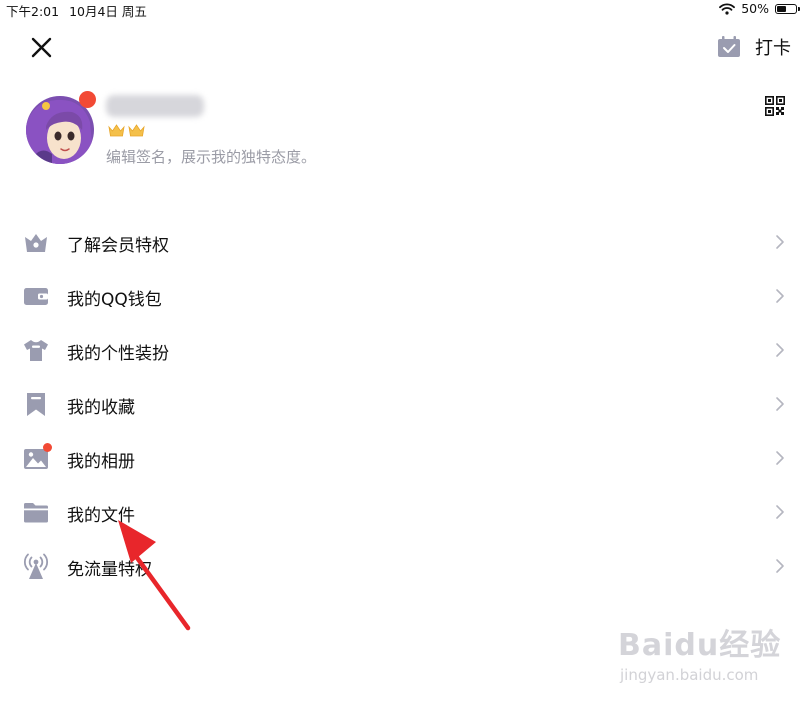 Image resolution: width=807 pixels, height=707 pixels. Describe the element at coordinates (108, 11) in the screenshot. I see `status-date: 10月4日 周五` at that location.